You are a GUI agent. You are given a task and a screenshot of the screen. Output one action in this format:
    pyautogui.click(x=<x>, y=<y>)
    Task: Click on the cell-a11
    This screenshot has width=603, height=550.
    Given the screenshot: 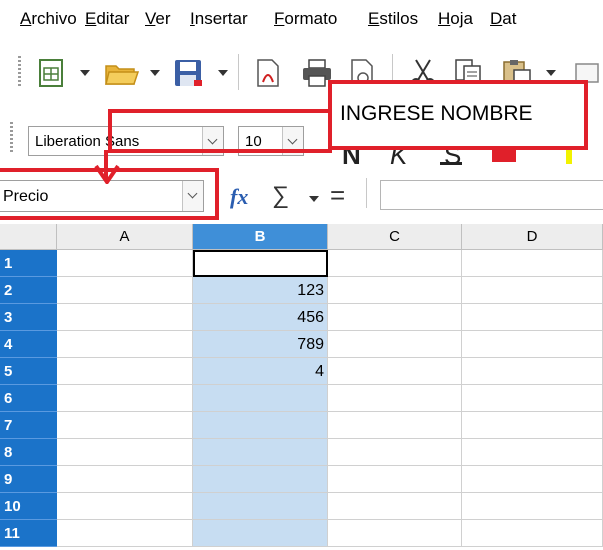 What is the action you would take?
    pyautogui.click(x=125, y=533)
    